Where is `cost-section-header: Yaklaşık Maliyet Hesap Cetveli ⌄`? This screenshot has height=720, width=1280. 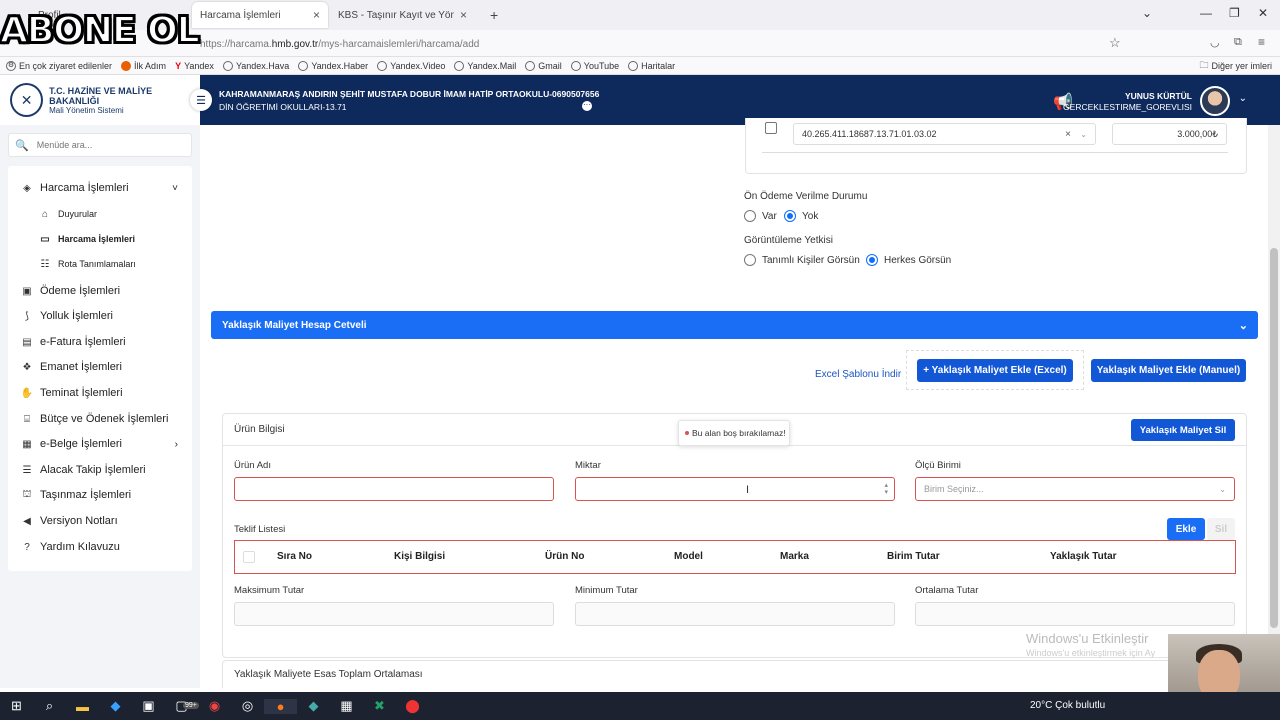 cost-section-header: Yaklaşık Maliyet Hesap Cetveli ⌄ is located at coordinates (734, 325).